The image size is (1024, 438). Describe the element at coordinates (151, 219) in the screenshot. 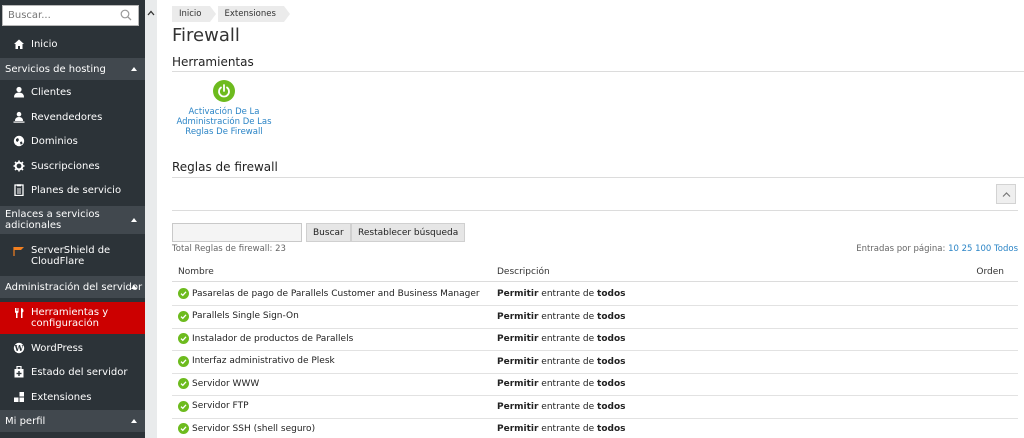

I see `sidebar-collapse-toggle` at that location.